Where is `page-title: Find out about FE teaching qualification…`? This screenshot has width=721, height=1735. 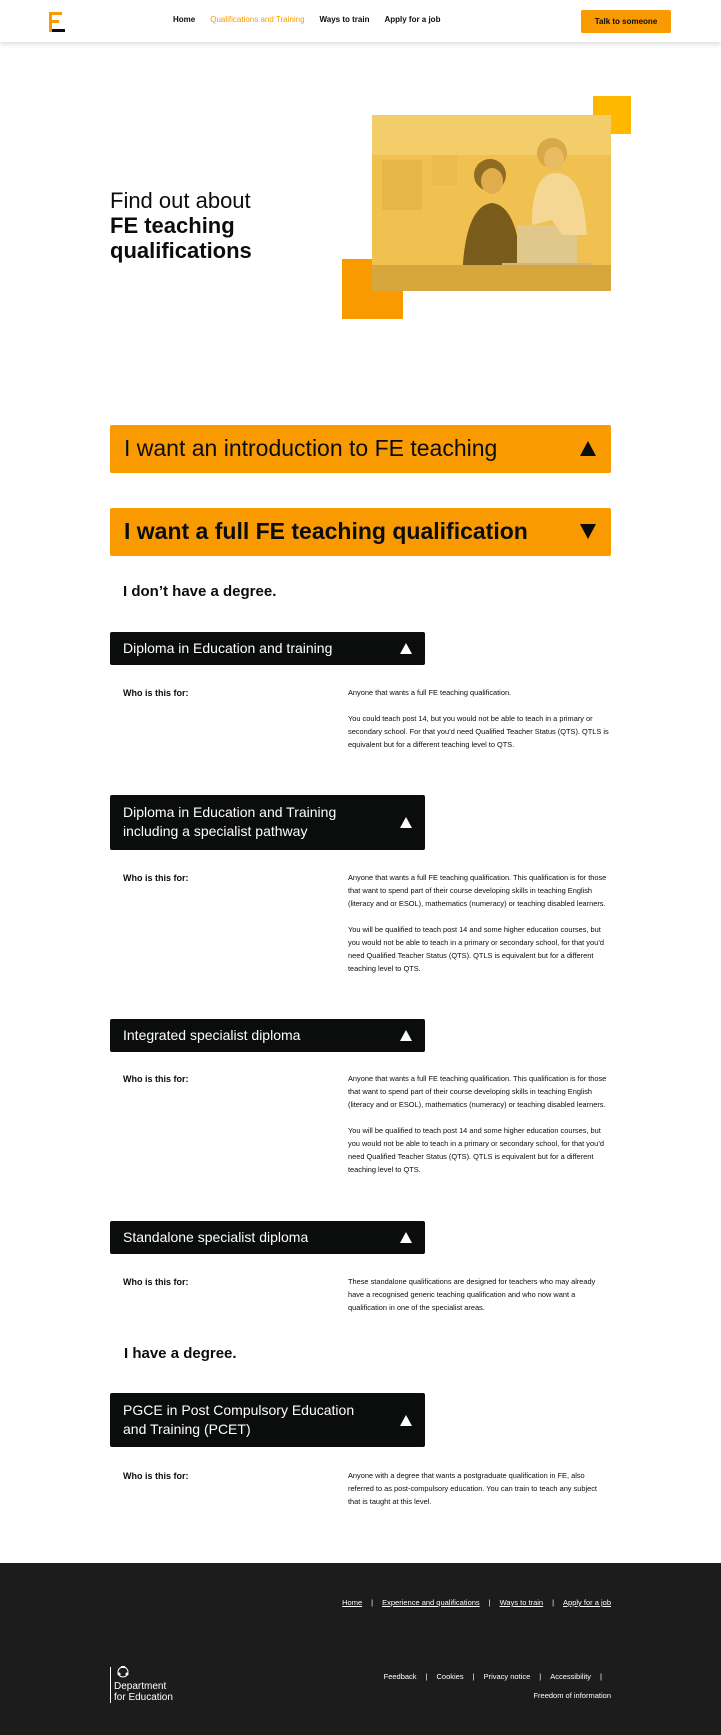 page-title: Find out about FE teaching qualification… is located at coordinates (210, 225).